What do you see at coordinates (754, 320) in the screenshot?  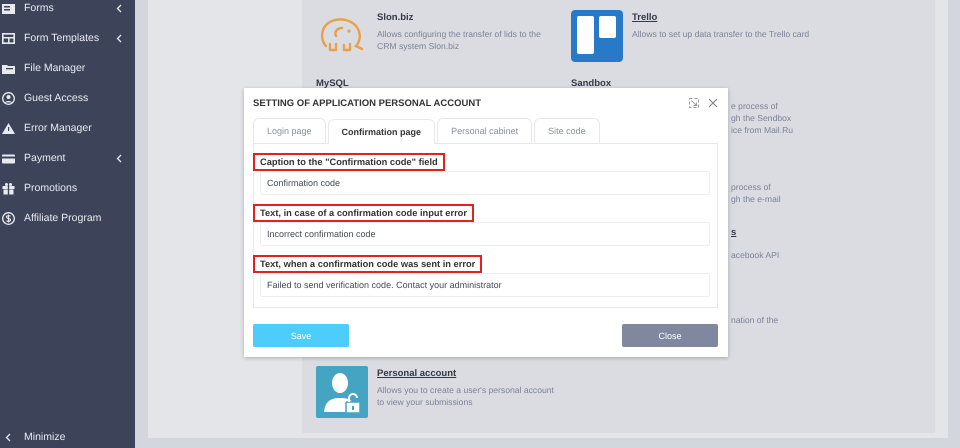 I see `integration-description: nation of the` at bounding box center [754, 320].